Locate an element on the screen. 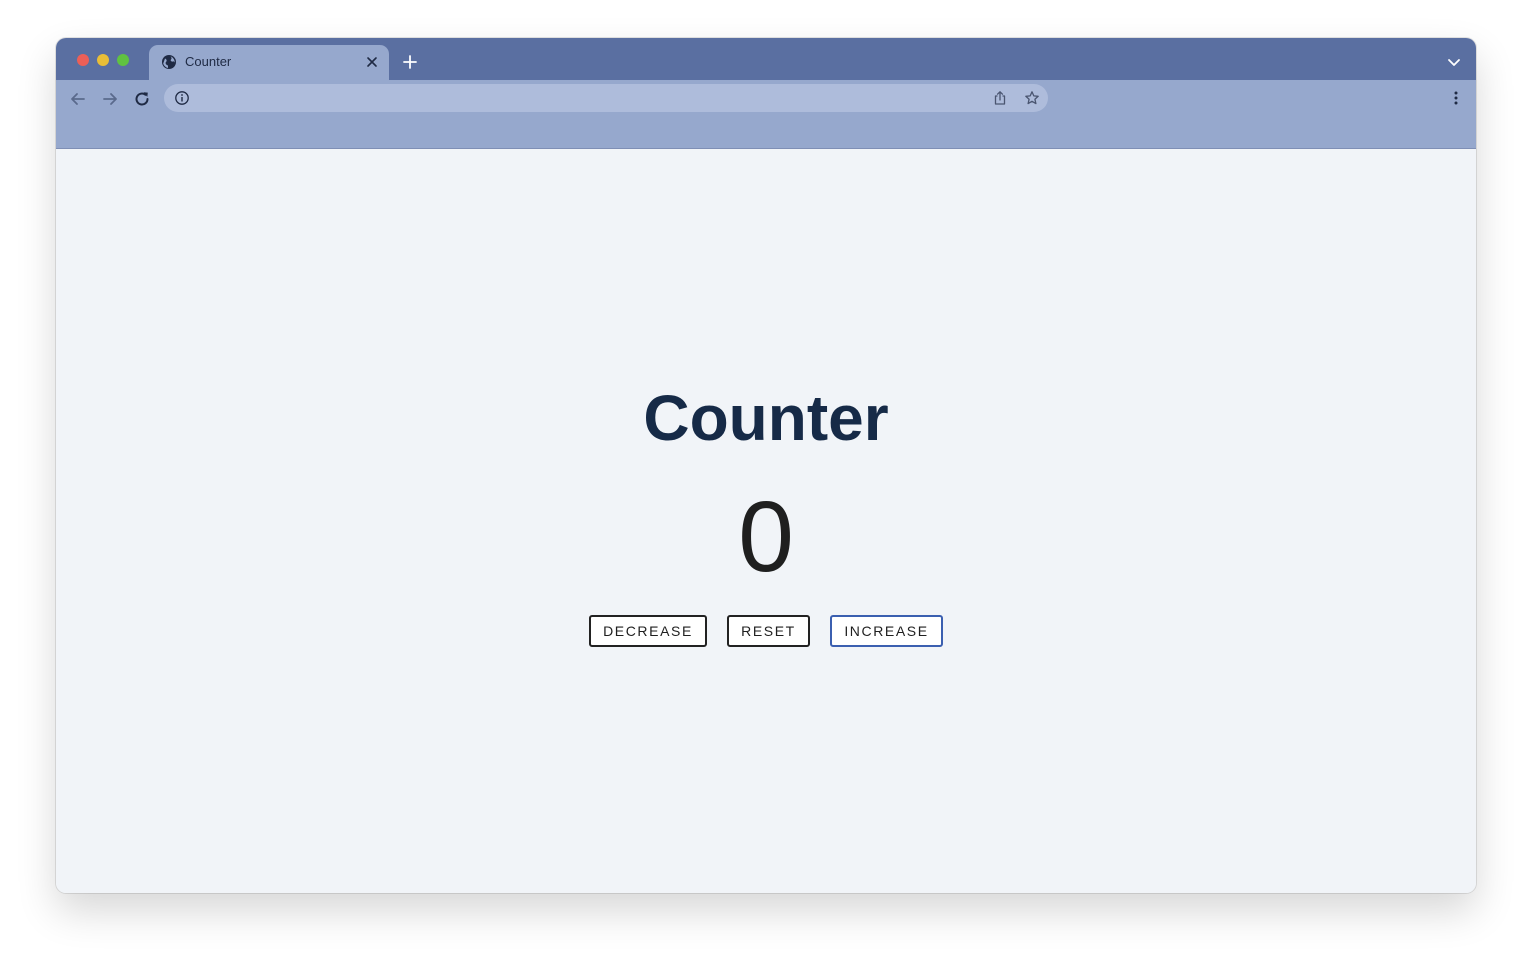  tab-title: Counter is located at coordinates (208, 61).